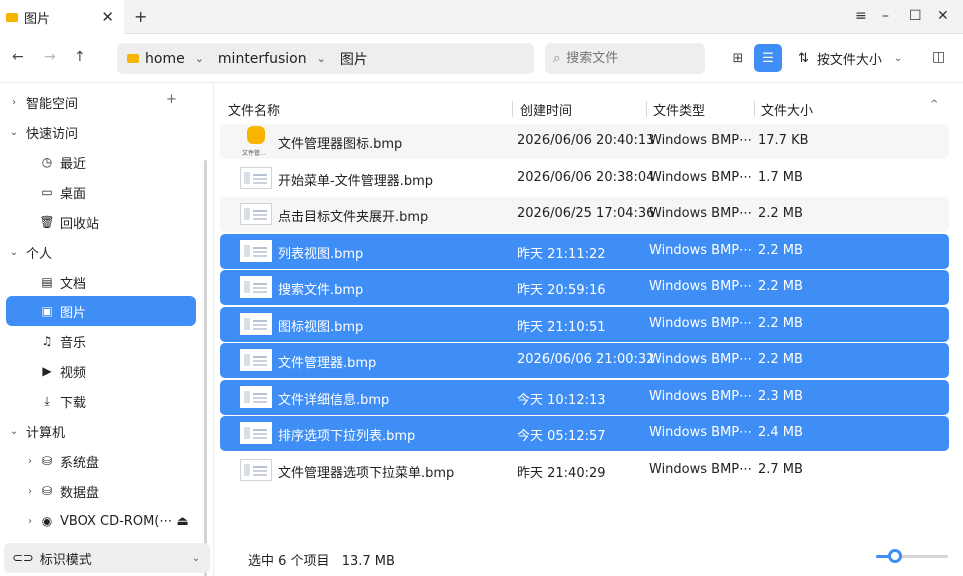 The height and width of the screenshot is (576, 963). Describe the element at coordinates (101, 132) in the screenshot. I see `sidebar-item-quick-access: ⌄ 快速访问` at that location.